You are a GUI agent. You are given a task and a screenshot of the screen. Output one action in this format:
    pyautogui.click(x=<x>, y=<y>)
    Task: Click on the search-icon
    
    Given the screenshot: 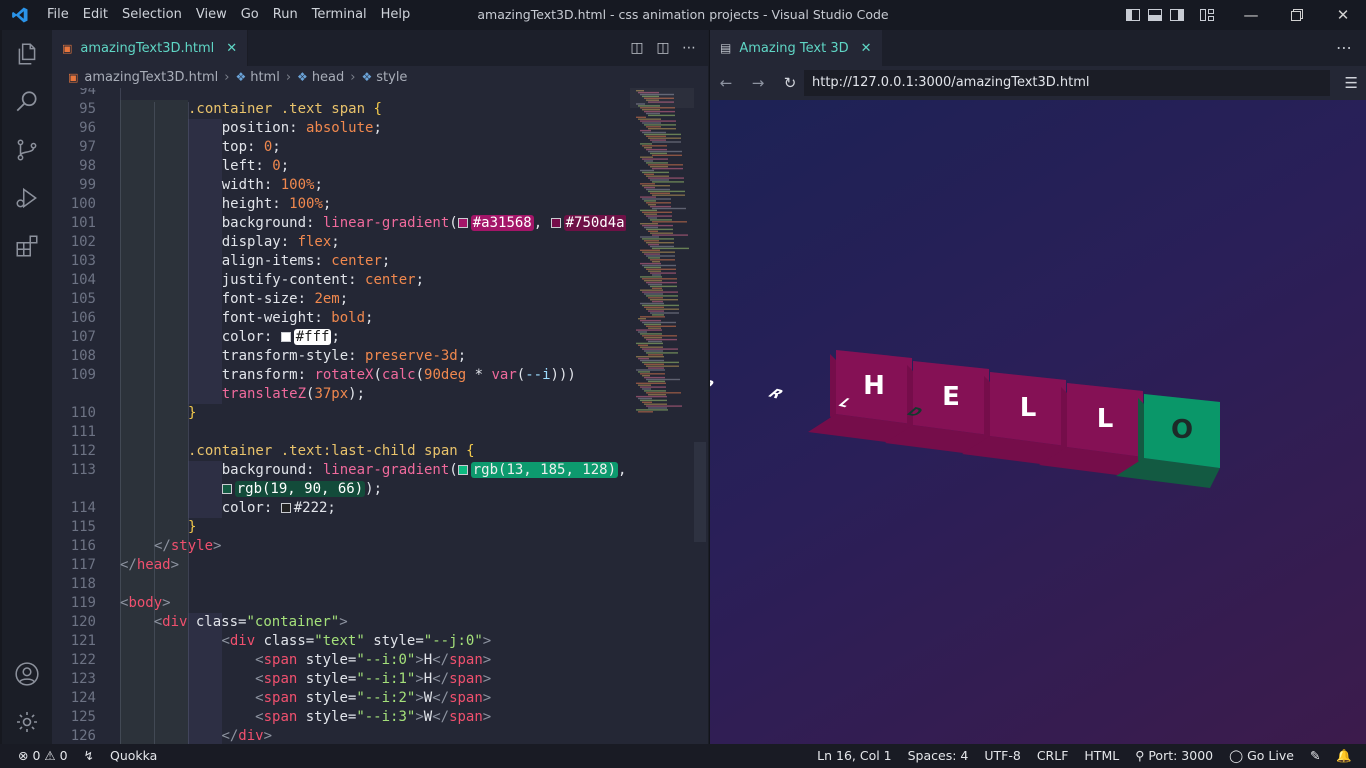 What is the action you would take?
    pyautogui.click(x=27, y=102)
    